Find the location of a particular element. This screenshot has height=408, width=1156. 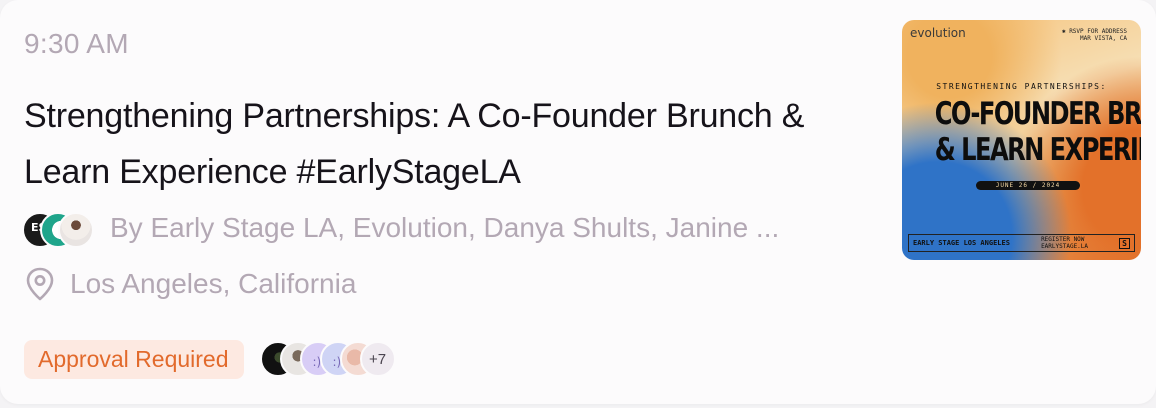

map-pin-icon is located at coordinates (40, 284).